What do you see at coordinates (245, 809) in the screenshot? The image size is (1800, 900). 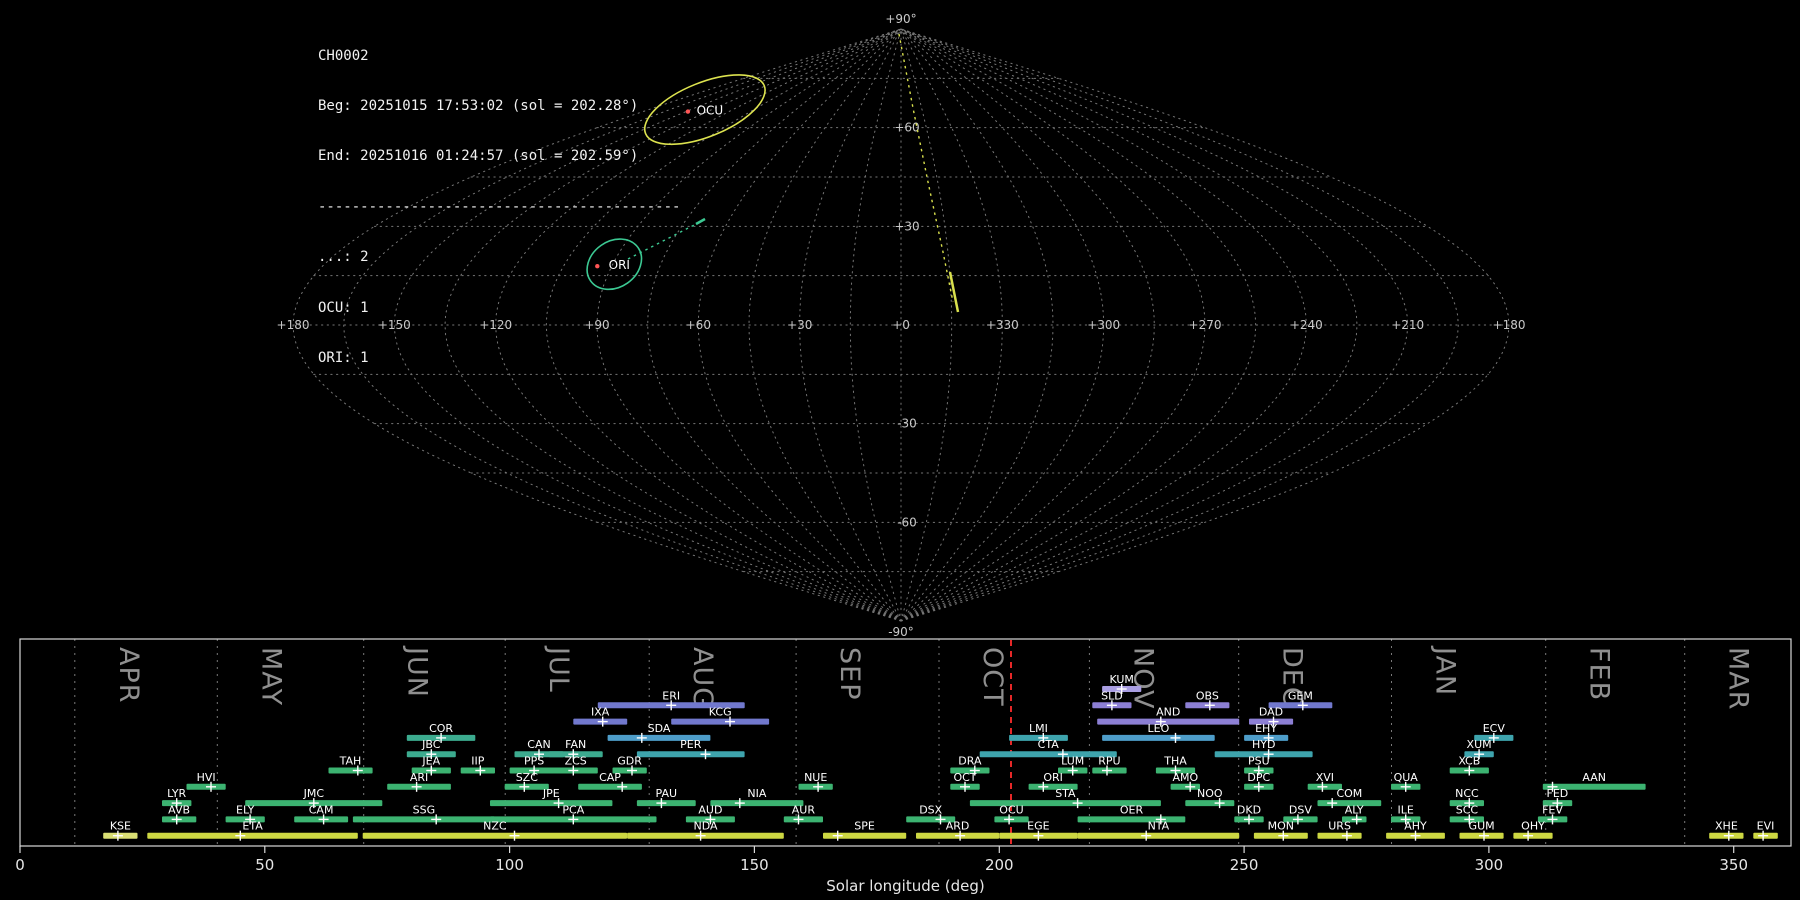 I see `shower-label-ELY: ELY` at bounding box center [245, 809].